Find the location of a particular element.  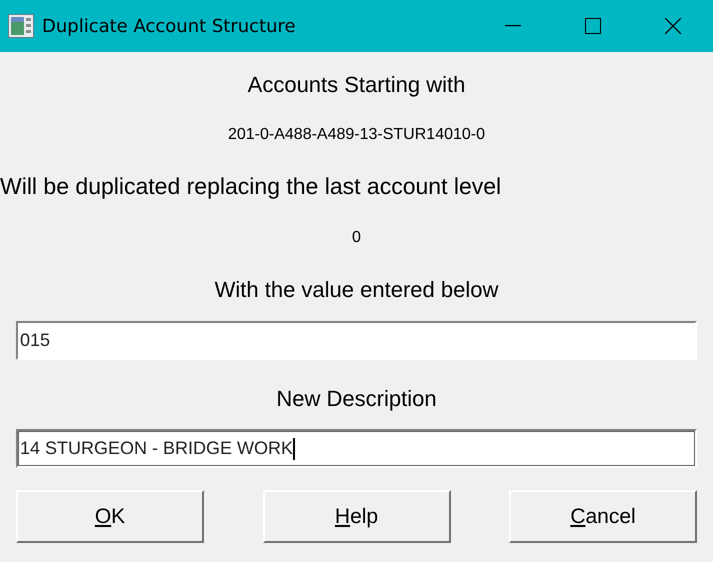

description-label: New Description is located at coordinates (356, 399).